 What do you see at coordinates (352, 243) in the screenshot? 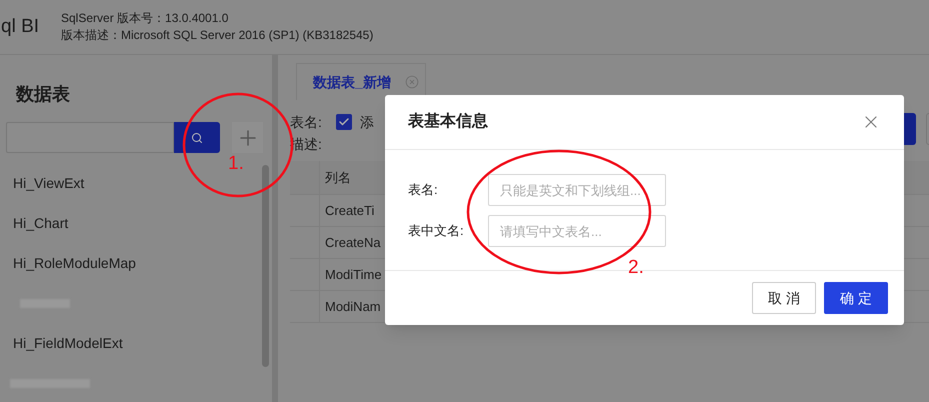
I see `table-cell-text: CreateNa` at bounding box center [352, 243].